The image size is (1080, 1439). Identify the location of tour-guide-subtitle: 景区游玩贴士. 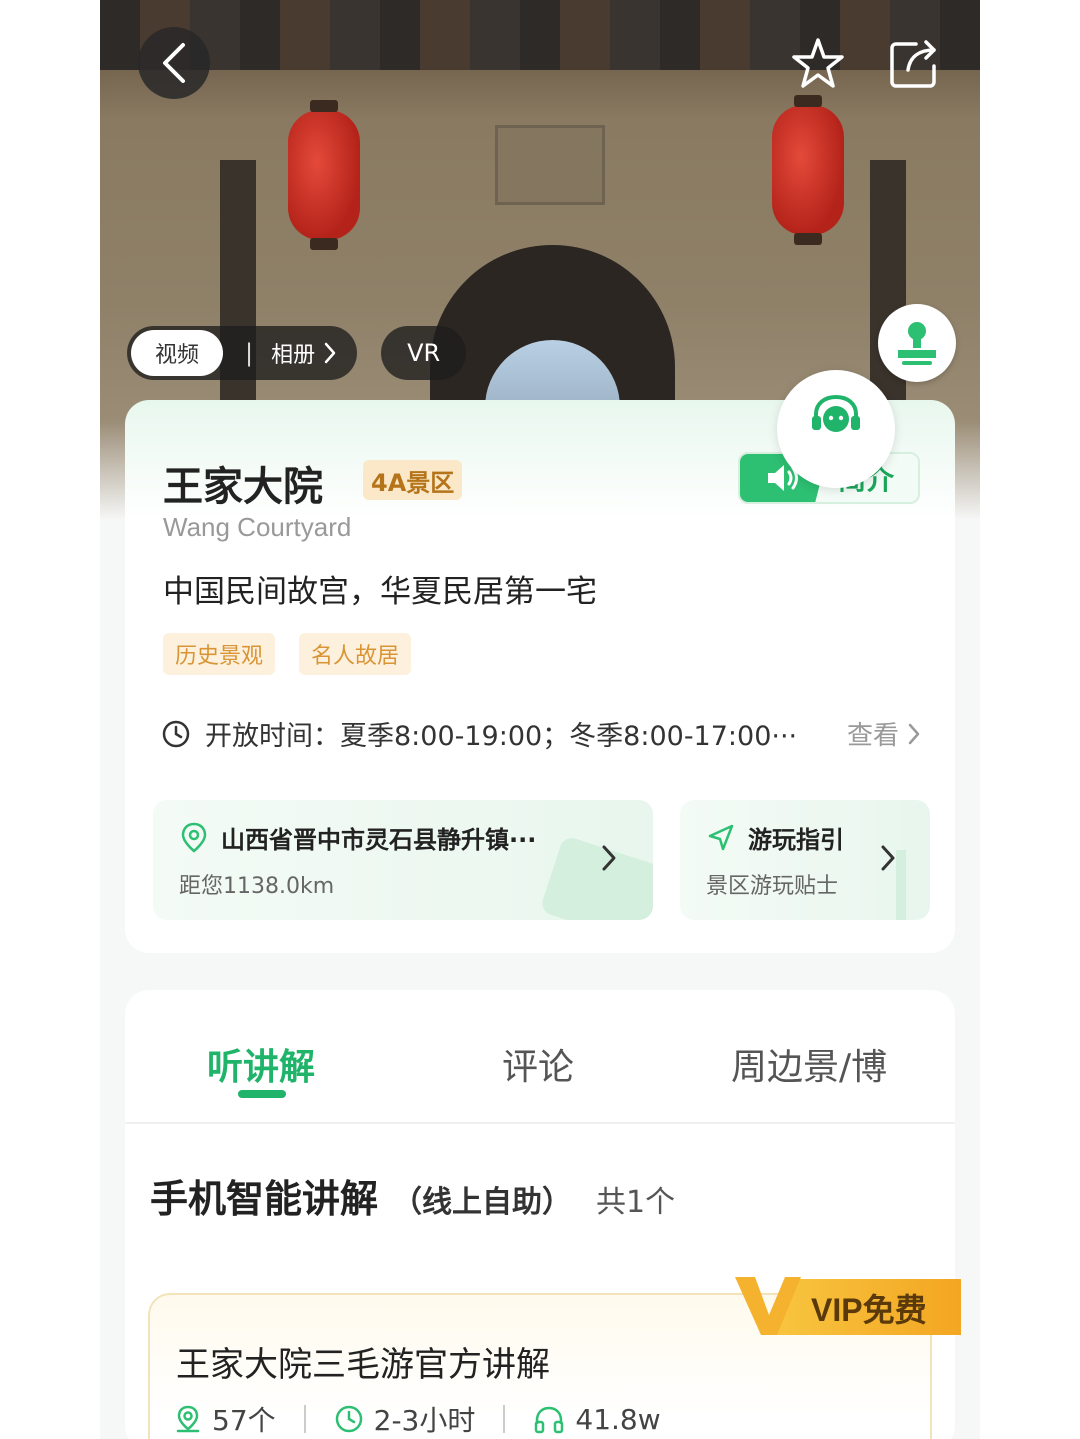
(772, 886).